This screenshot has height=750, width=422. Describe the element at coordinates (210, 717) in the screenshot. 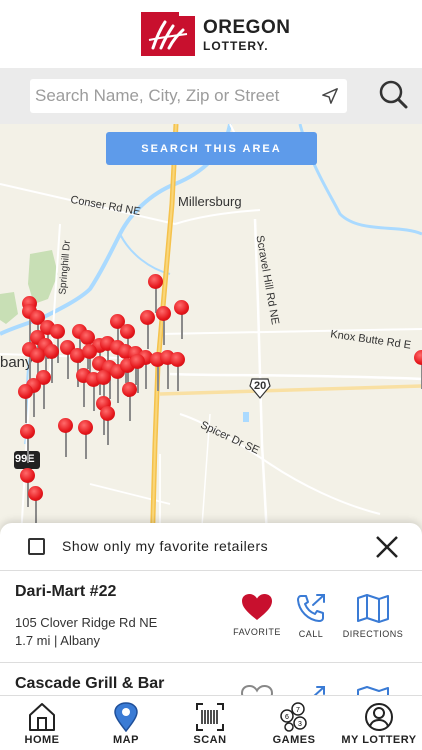

I see `barcode-icon` at that location.